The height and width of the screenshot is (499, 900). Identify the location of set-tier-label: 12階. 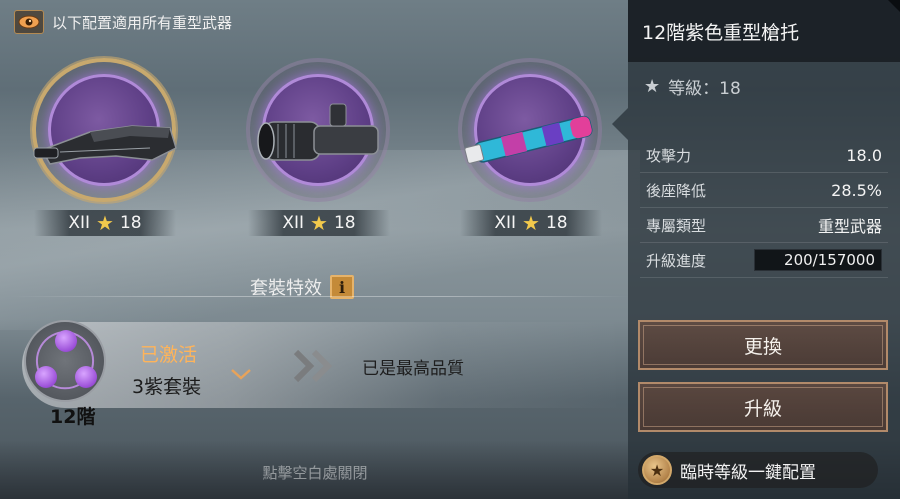
(73, 417).